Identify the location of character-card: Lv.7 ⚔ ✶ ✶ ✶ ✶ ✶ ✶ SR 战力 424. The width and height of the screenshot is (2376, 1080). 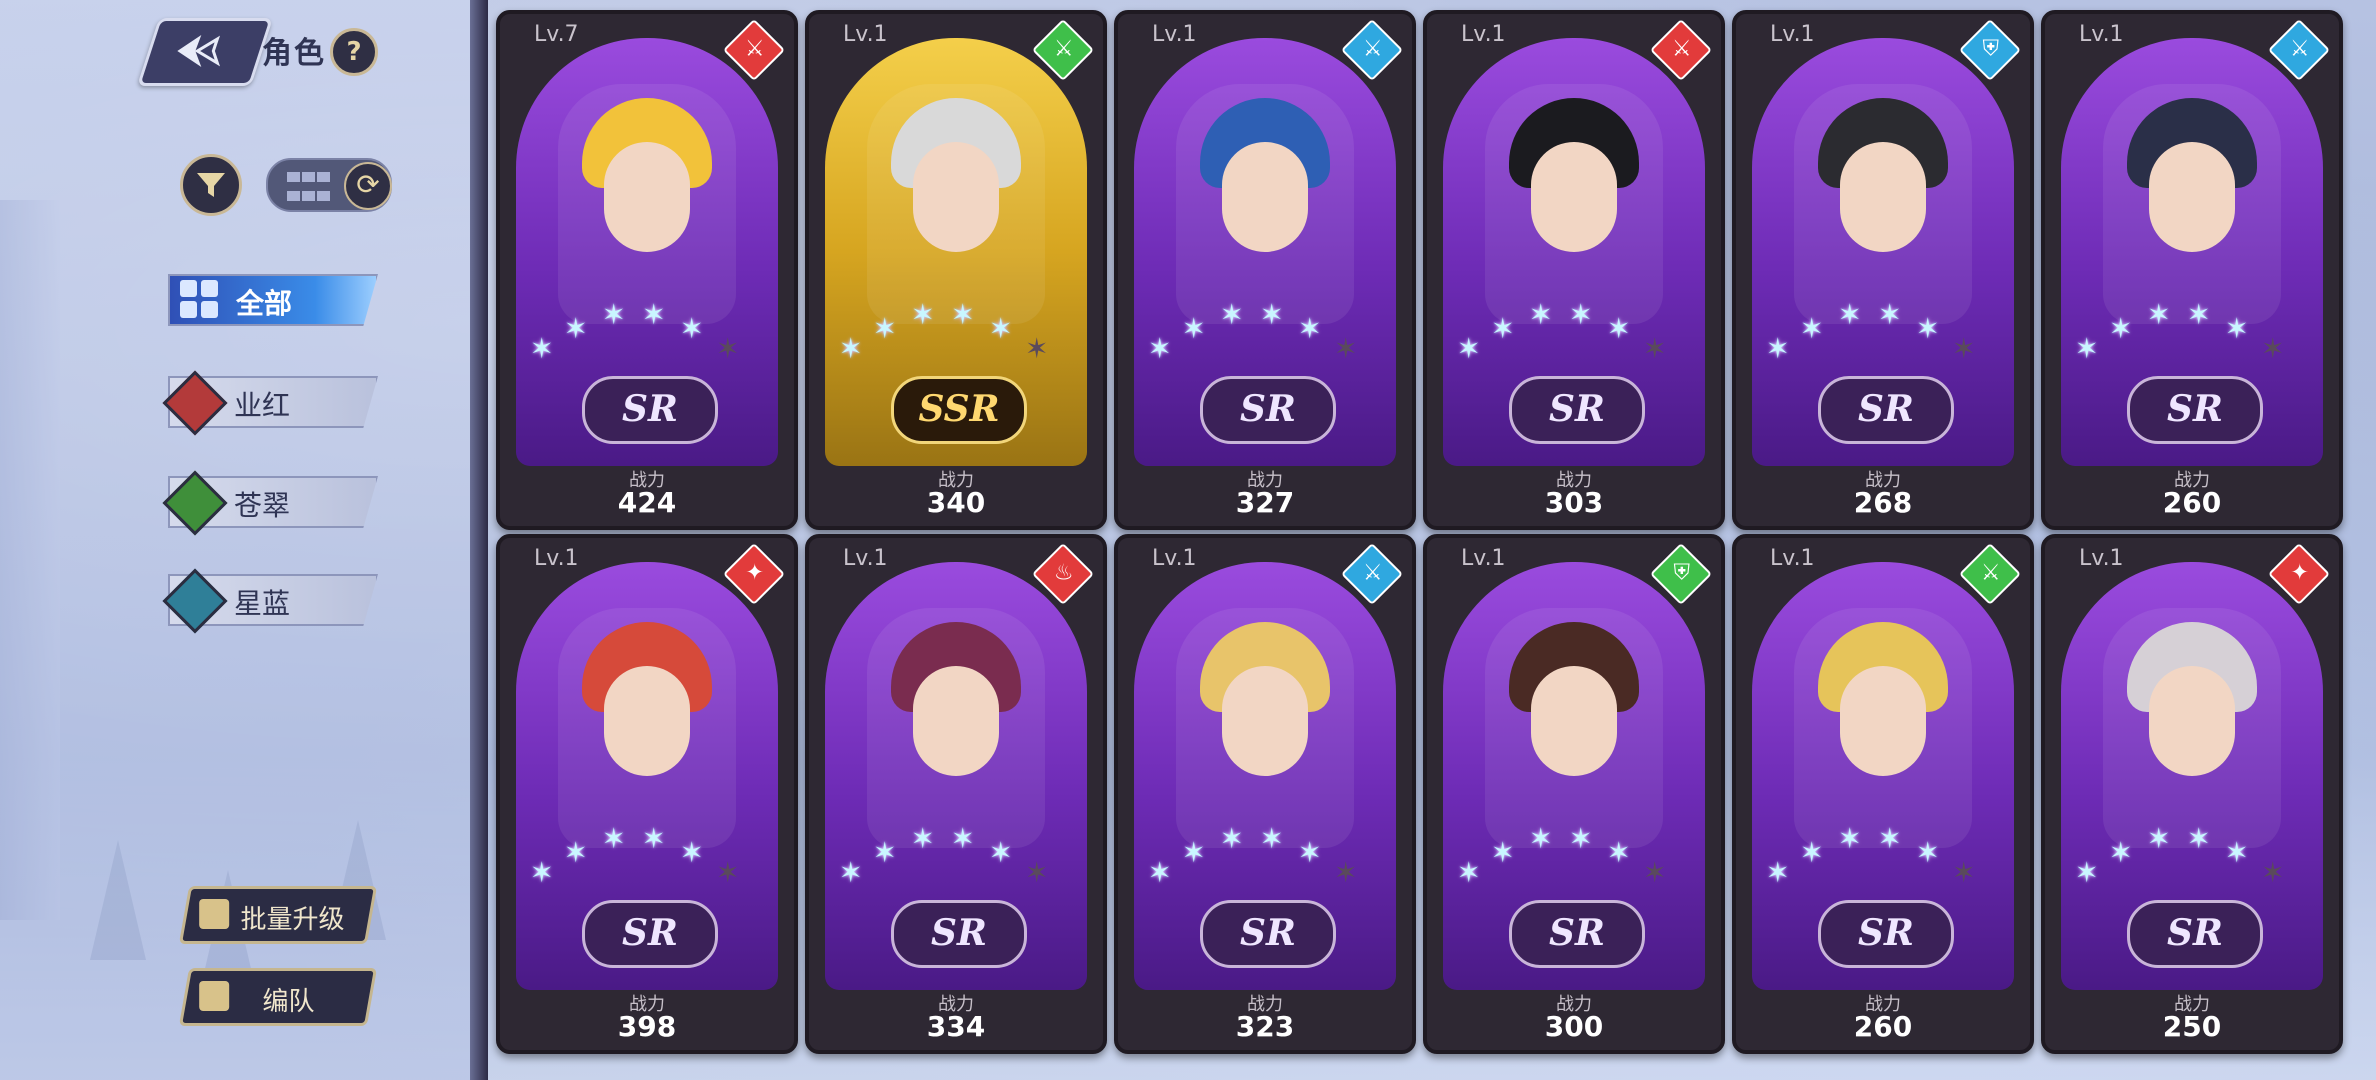
(647, 270).